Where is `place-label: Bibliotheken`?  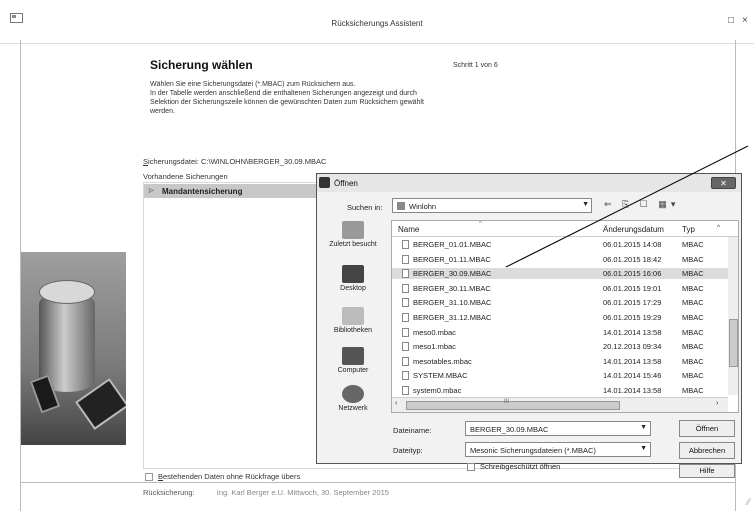
place-label: Bibliotheken is located at coordinates (353, 330).